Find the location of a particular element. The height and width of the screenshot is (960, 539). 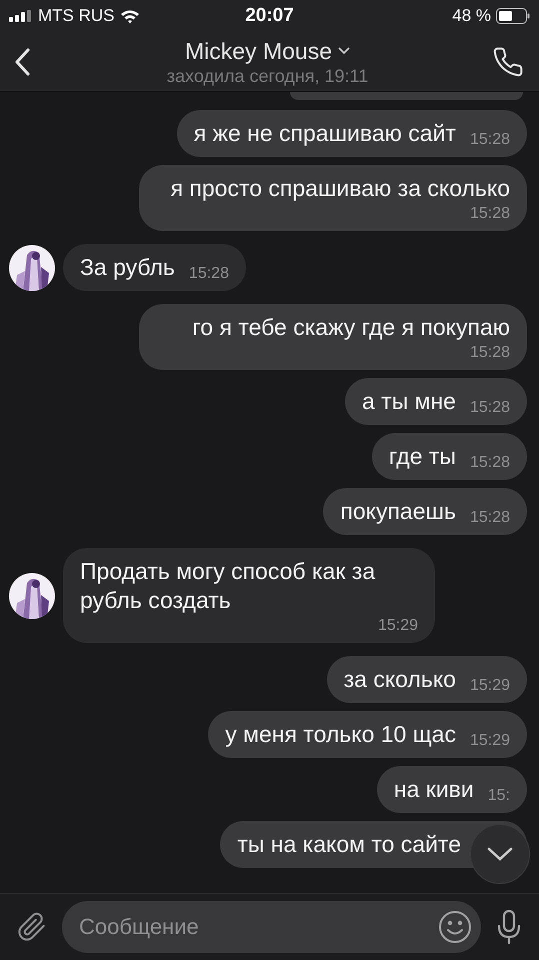

battery-icon is located at coordinates (513, 16).